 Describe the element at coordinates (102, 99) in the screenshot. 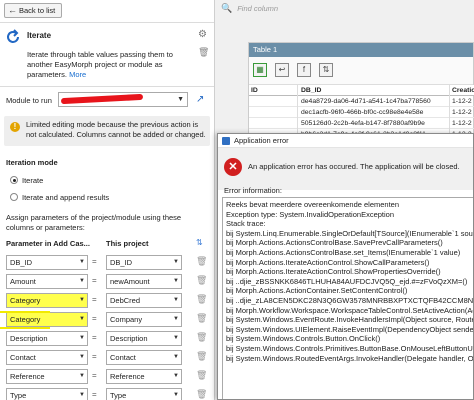

I see `redaction-mark` at that location.